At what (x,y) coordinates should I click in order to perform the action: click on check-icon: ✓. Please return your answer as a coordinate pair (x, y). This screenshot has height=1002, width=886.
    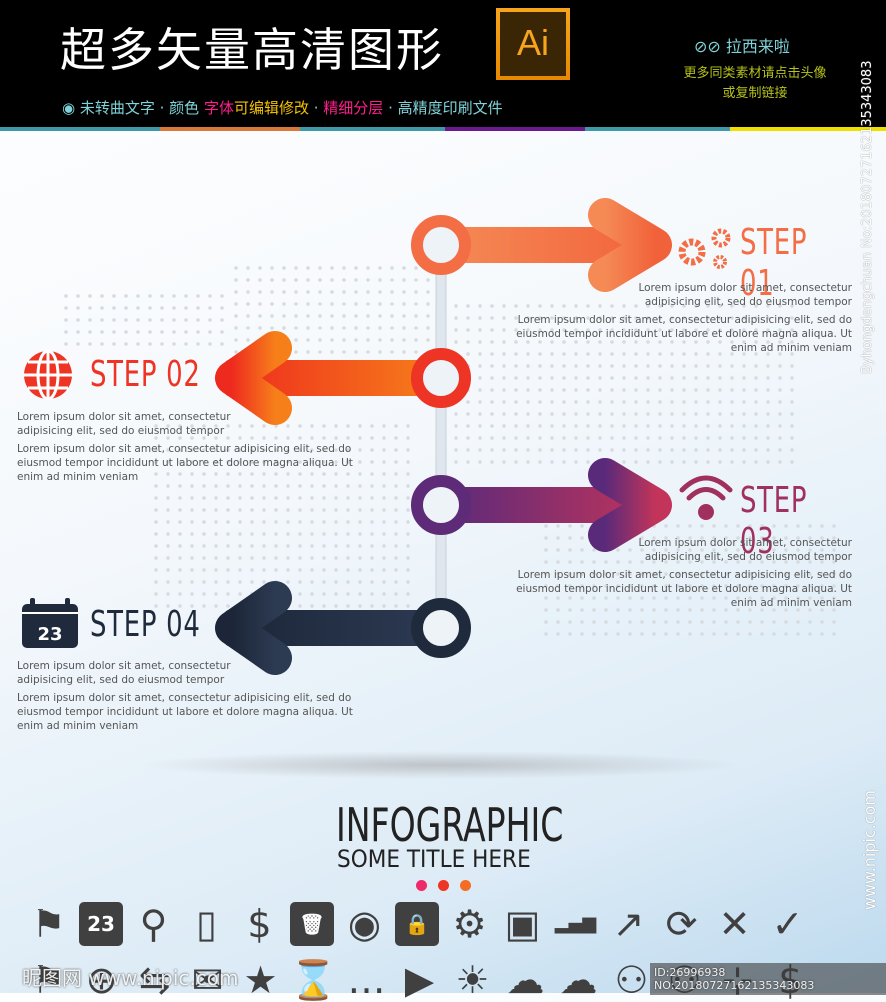
    Looking at the image, I should click on (787, 924).